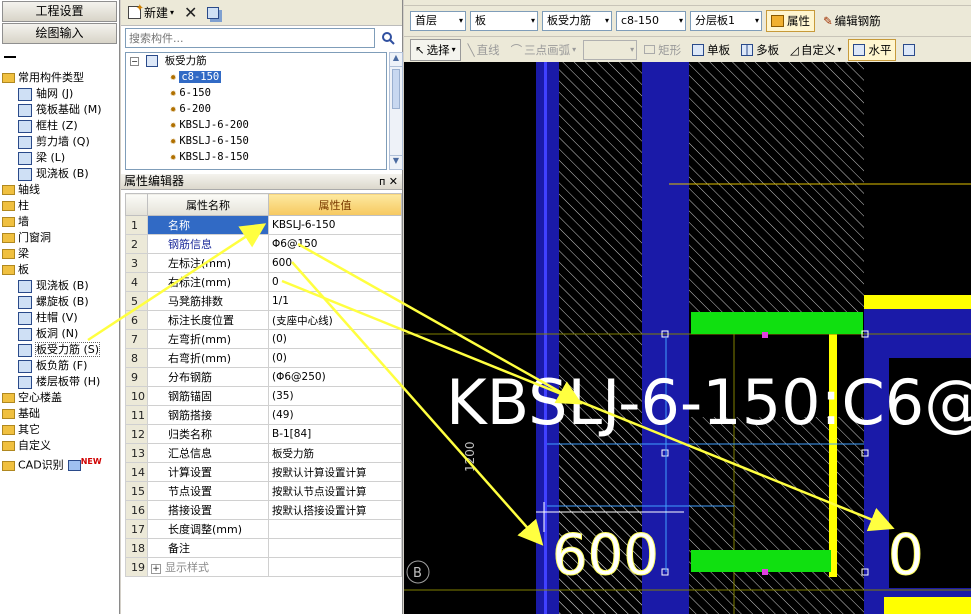  Describe the element at coordinates (256, 61) in the screenshot. I see `component-root: − 板受力筋` at that location.